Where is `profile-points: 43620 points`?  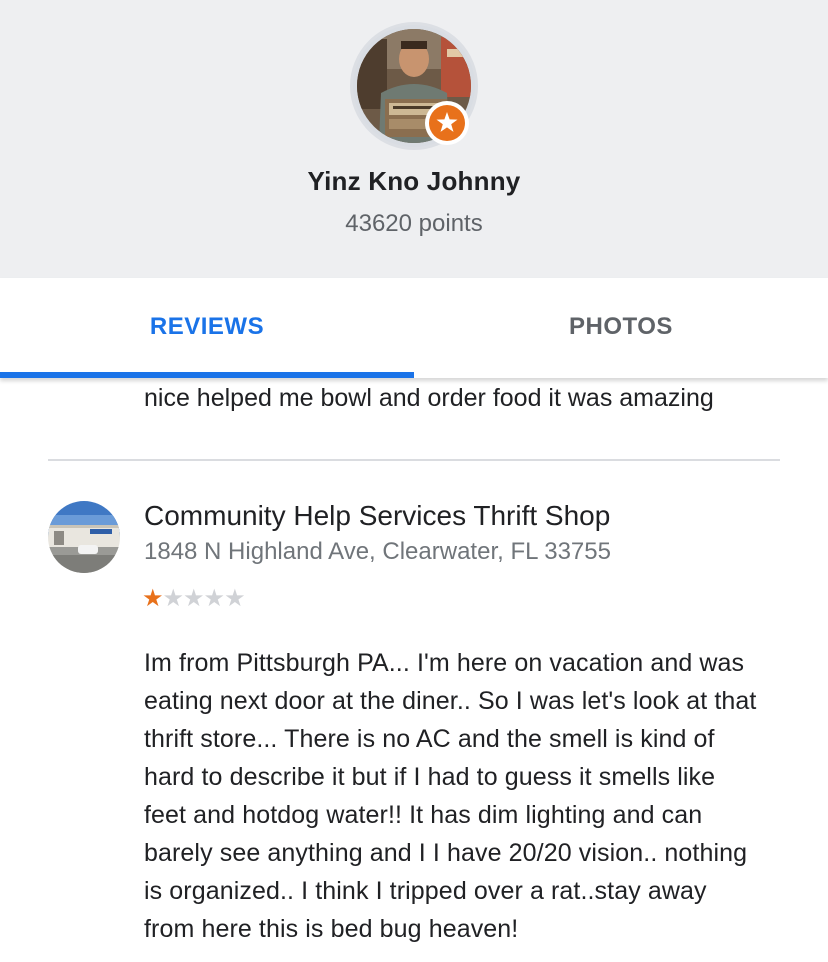 profile-points: 43620 points is located at coordinates (414, 223).